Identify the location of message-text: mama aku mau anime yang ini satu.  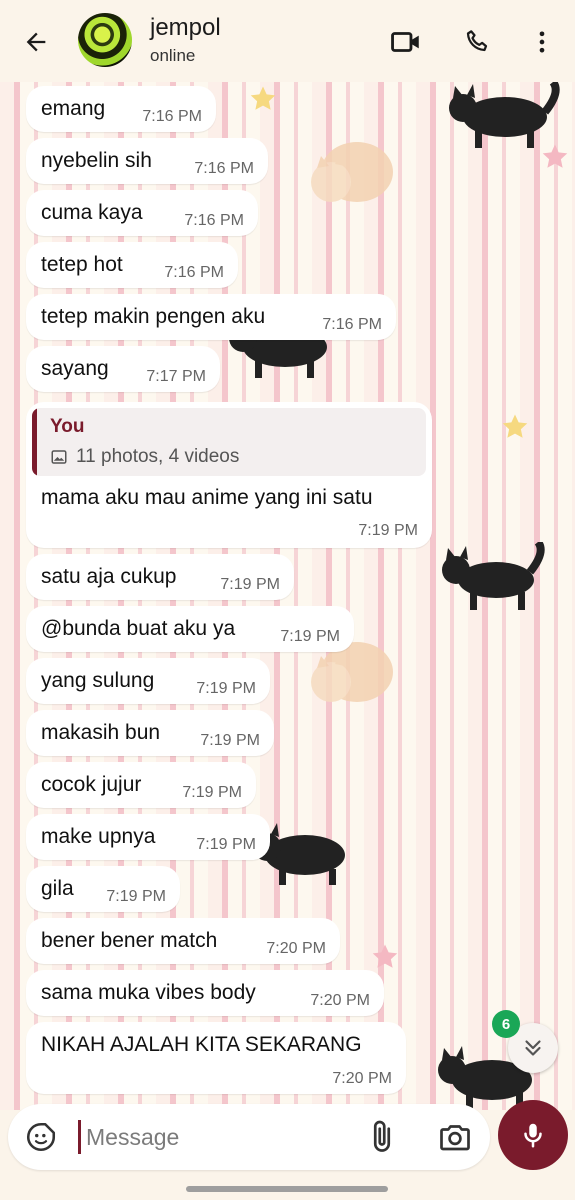
(207, 497).